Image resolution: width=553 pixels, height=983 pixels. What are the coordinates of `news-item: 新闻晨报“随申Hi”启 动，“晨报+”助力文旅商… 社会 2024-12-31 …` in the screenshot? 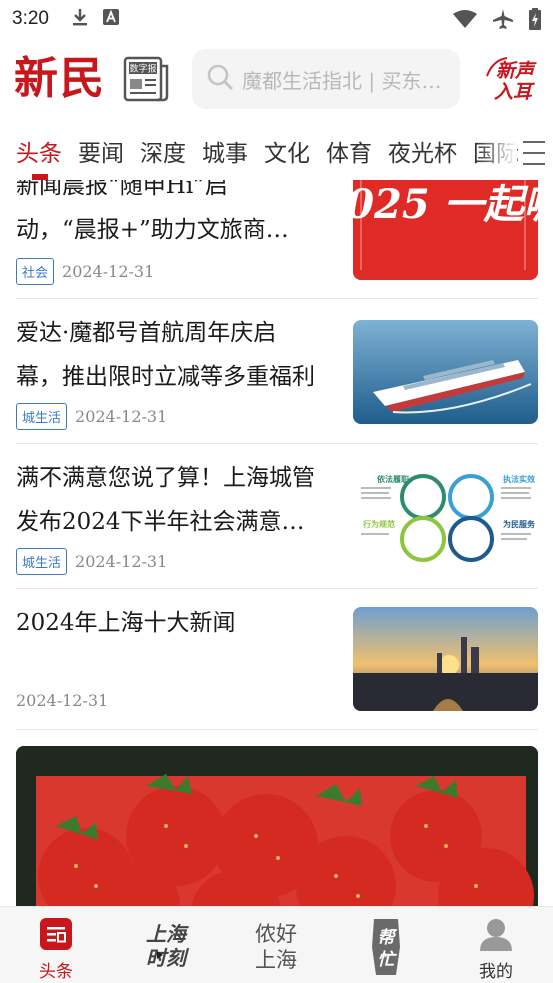 It's located at (277, 239).